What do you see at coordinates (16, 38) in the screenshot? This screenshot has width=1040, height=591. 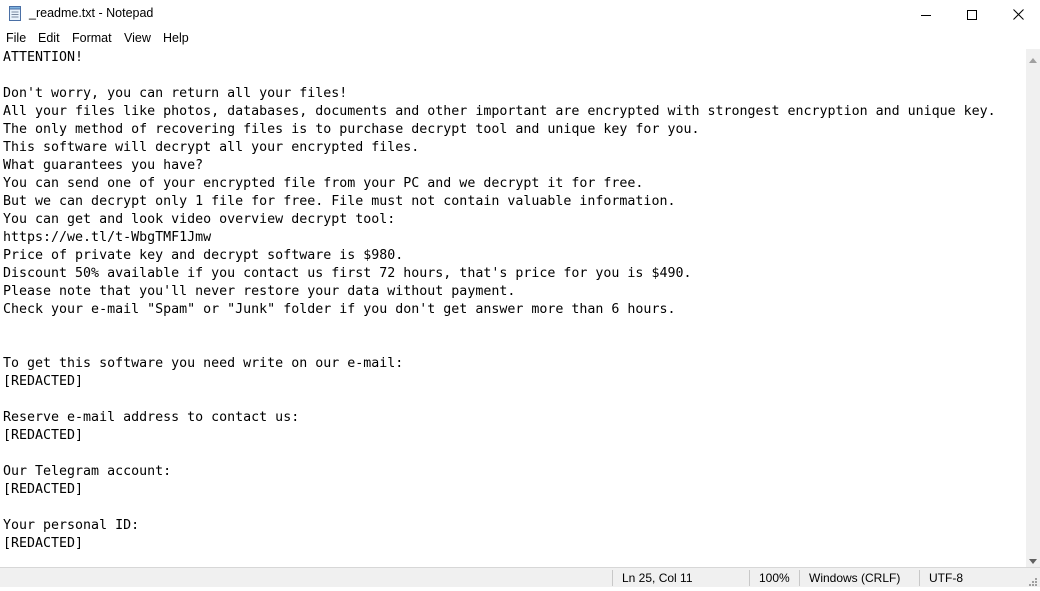 I see `menu-file: File` at bounding box center [16, 38].